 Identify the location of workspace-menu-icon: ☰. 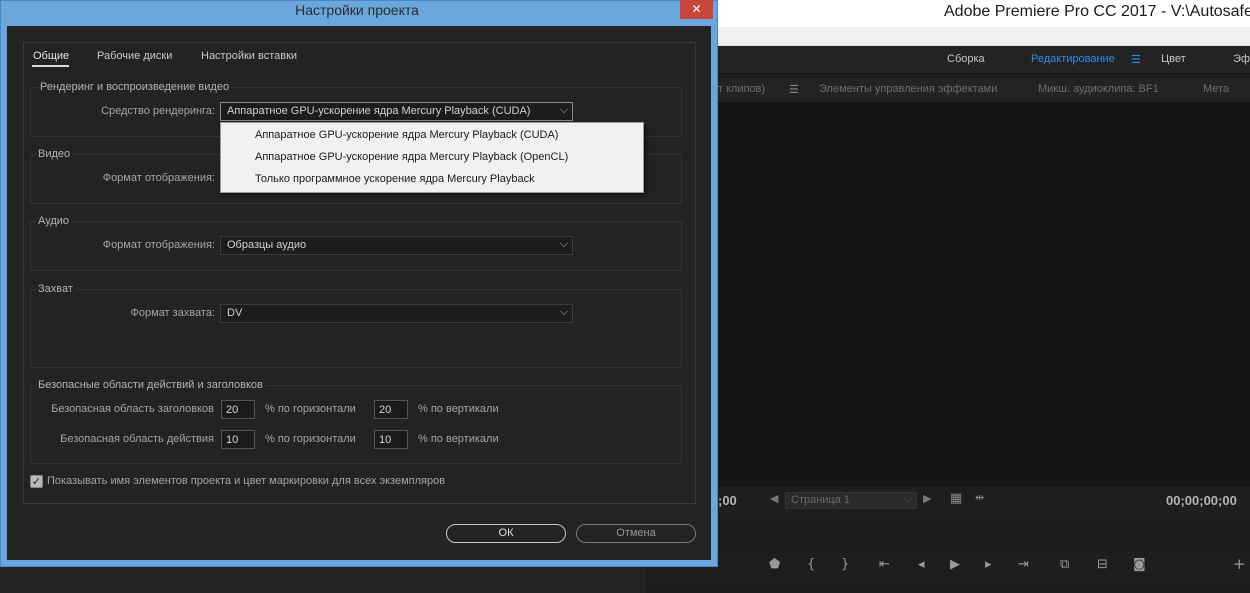
(1136, 59).